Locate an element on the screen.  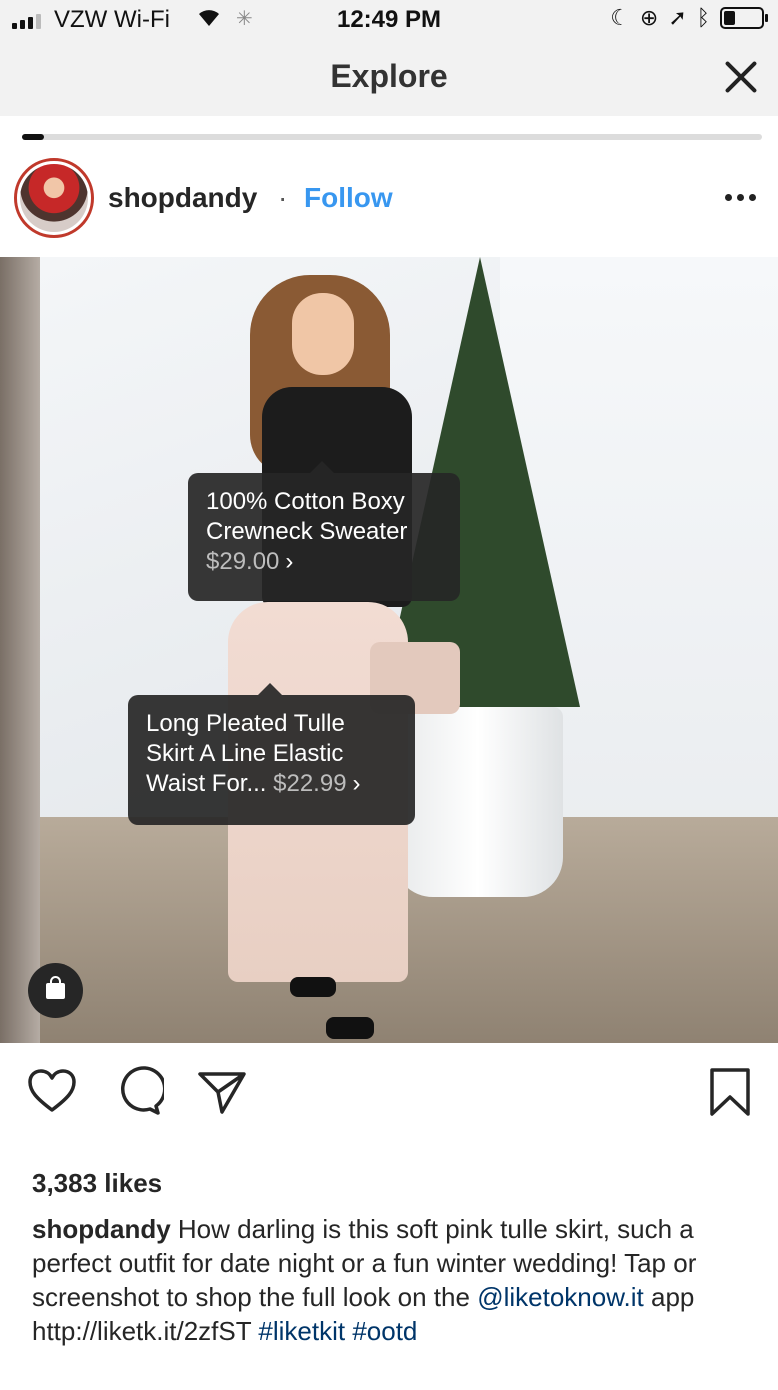
follow-button: Follow is located at coordinates (348, 198).